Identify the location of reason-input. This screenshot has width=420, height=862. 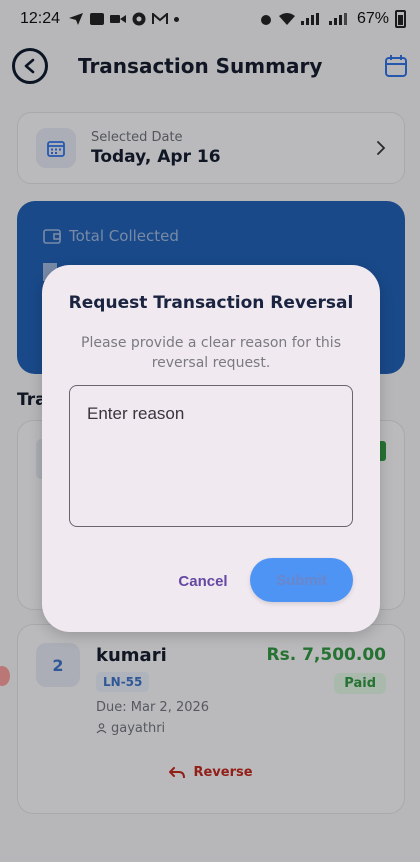
(211, 456).